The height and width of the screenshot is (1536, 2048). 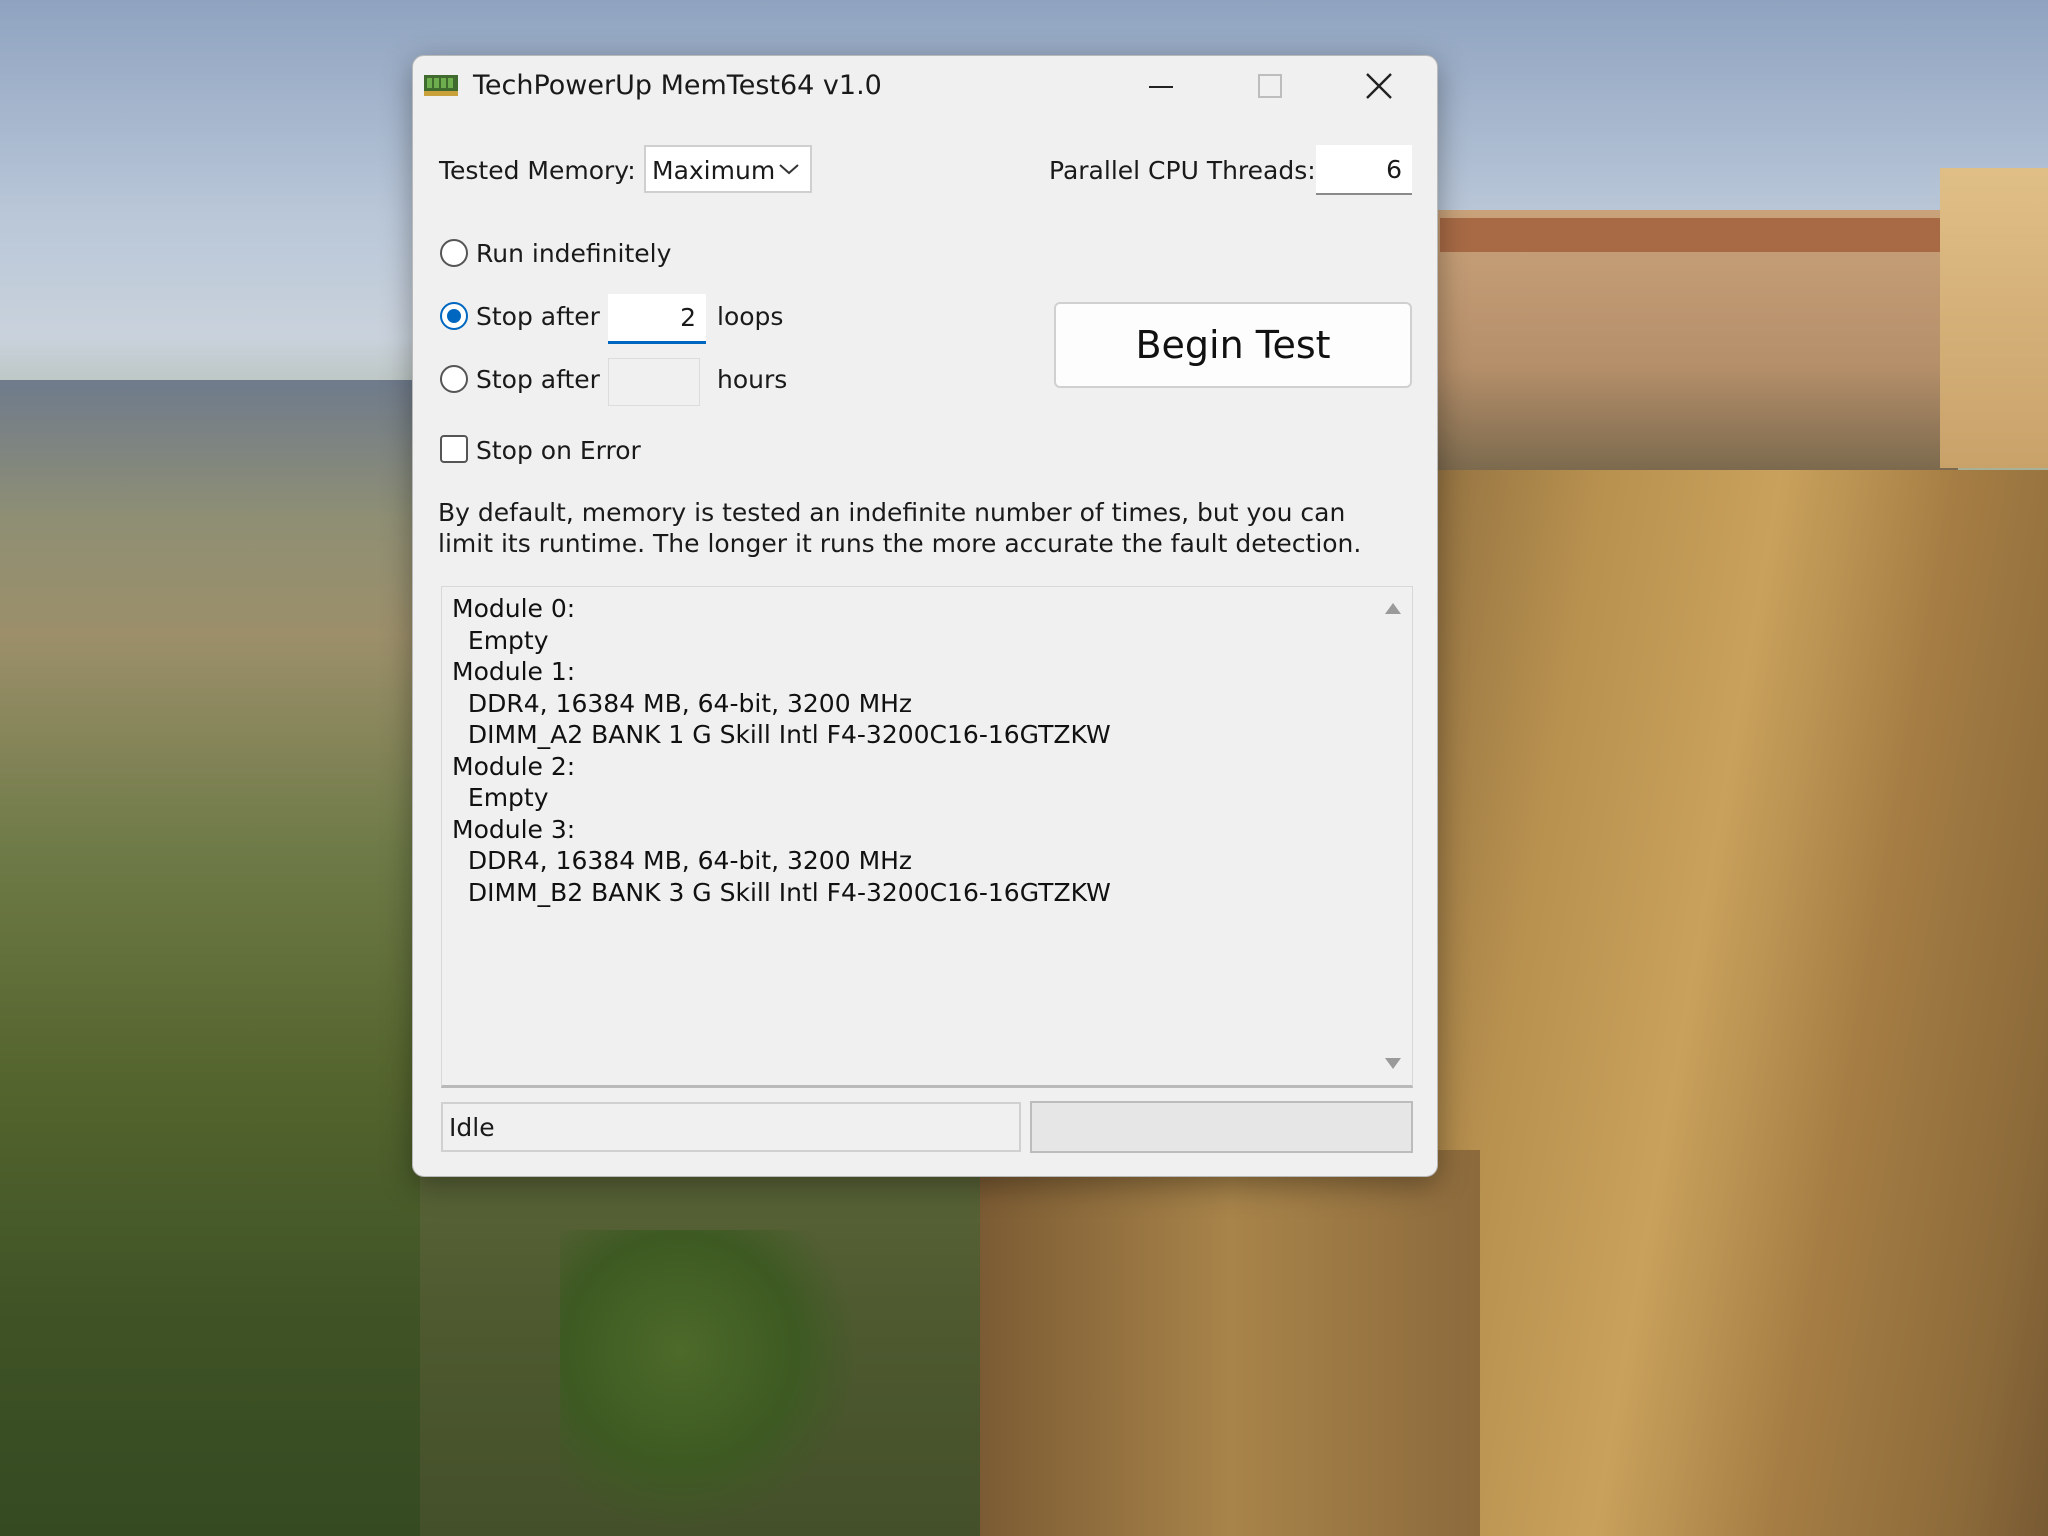 I want to click on loops-input, so click(x=657, y=319).